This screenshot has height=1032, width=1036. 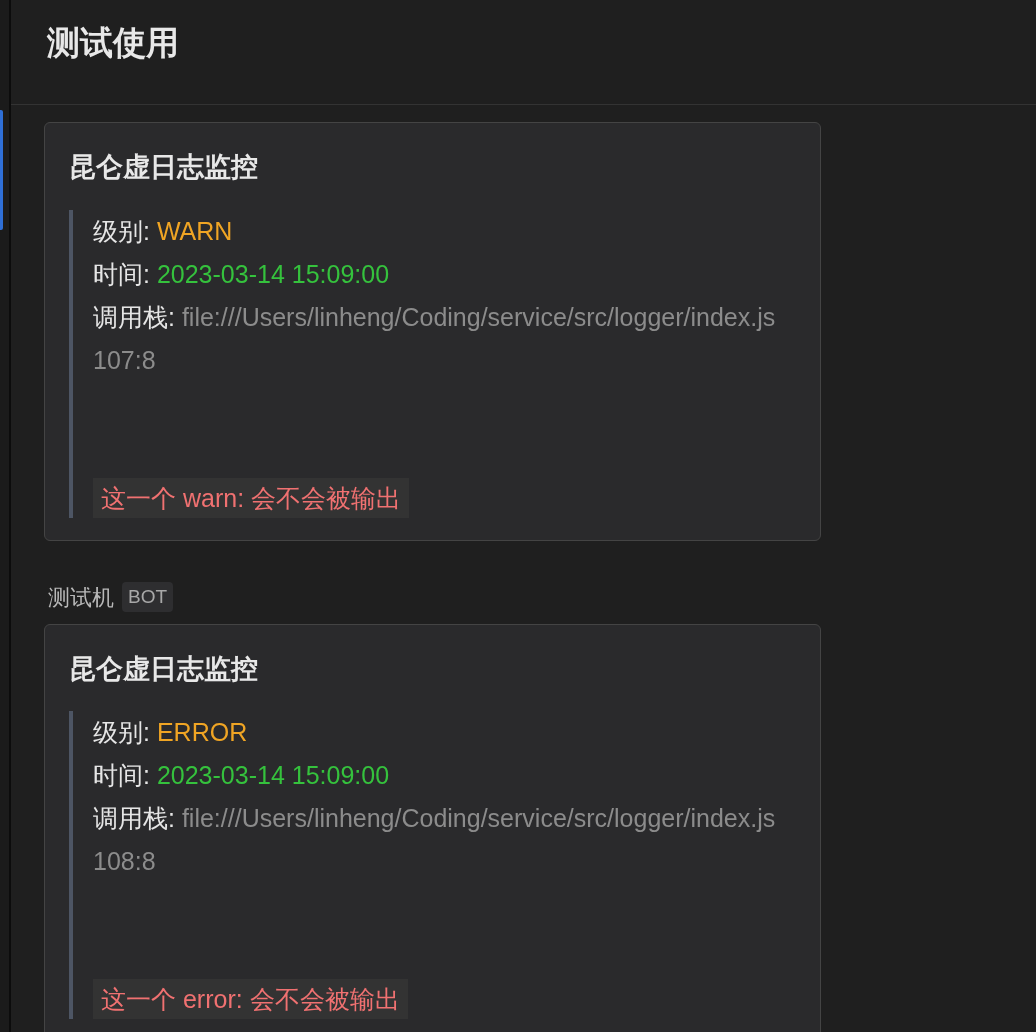 I want to click on field-line: 级别: WARN, so click(x=163, y=231).